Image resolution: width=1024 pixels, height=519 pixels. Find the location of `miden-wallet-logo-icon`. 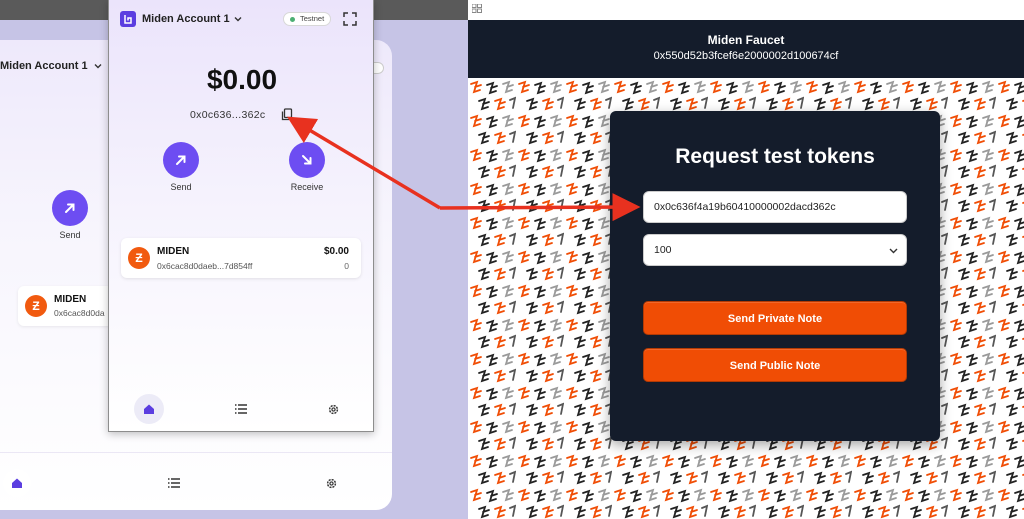

miden-wallet-logo-icon is located at coordinates (128, 19).